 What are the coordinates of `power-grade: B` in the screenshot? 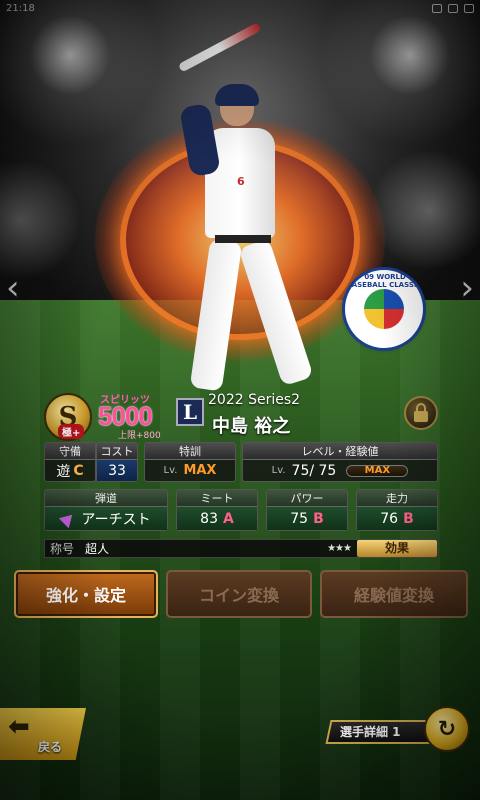 It's located at (318, 518).